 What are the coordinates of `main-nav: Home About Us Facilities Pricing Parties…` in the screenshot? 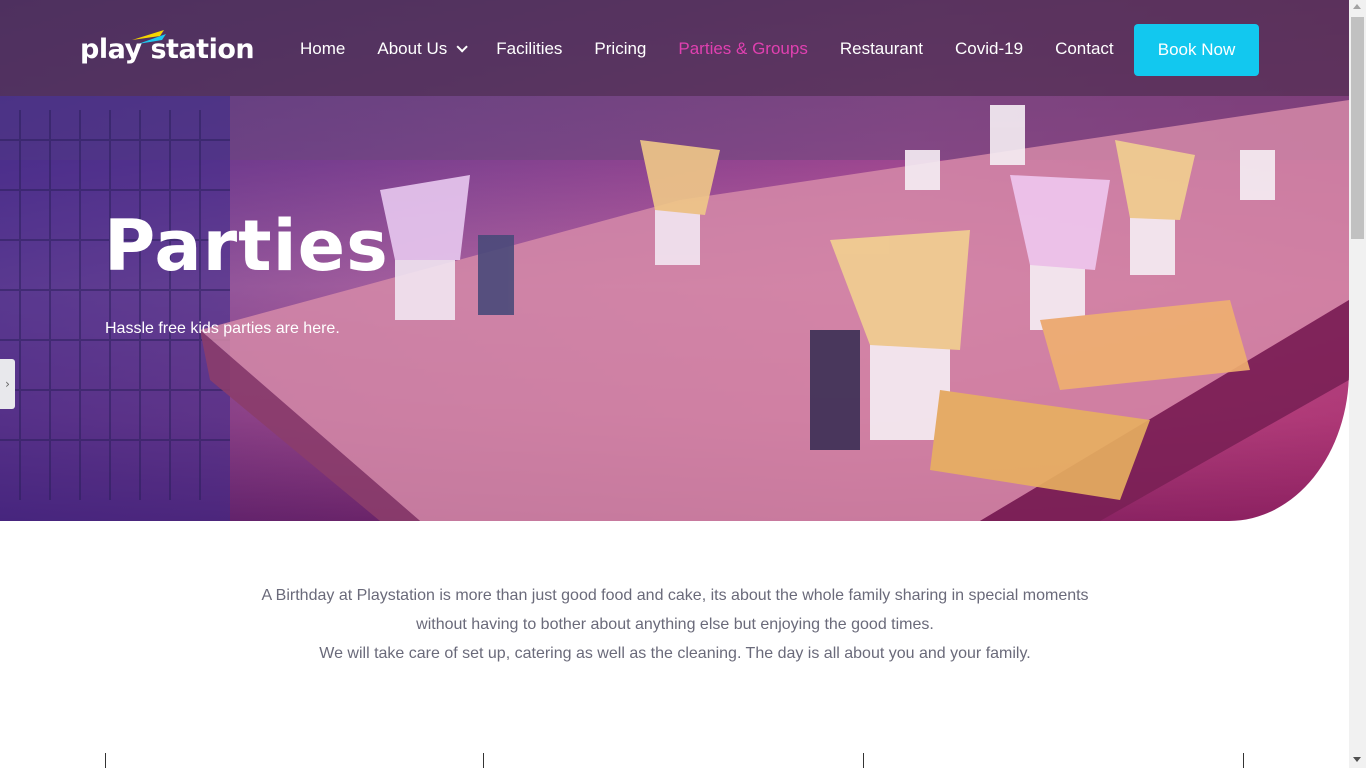 It's located at (723, 49).